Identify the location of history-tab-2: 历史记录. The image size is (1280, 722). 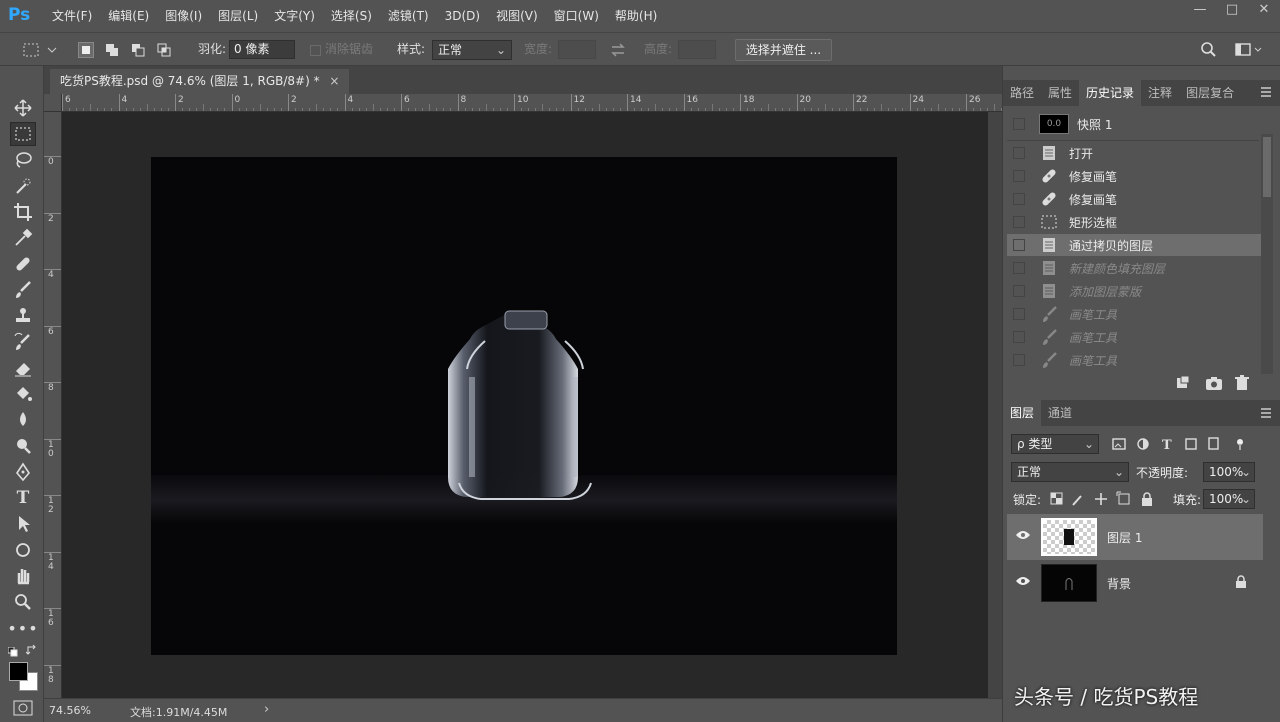
(1110, 93).